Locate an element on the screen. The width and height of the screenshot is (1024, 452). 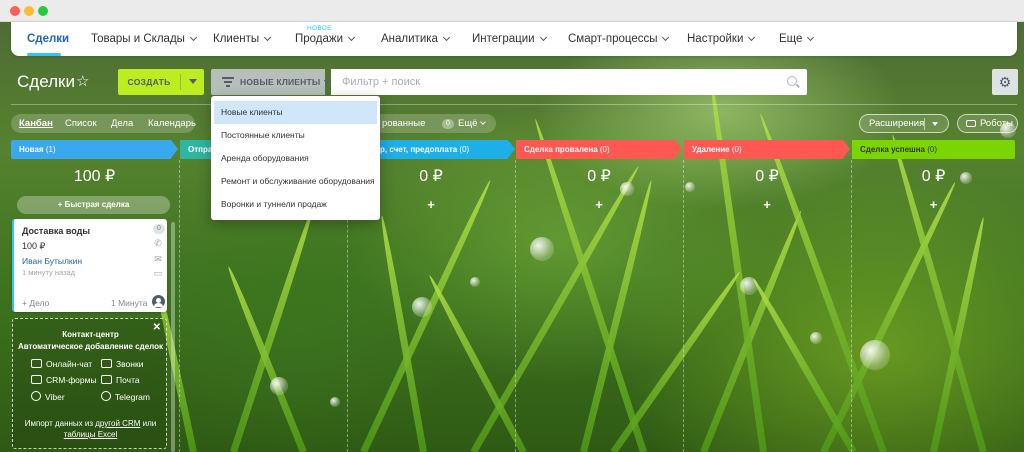
nav-item-integrations: Интеграции is located at coordinates (509, 39).